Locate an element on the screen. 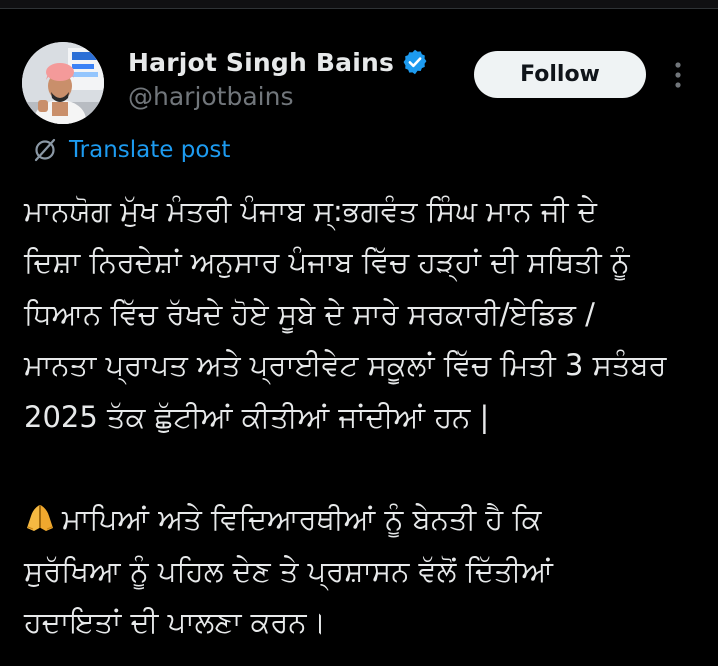 This screenshot has width=718, height=666. post-line: 2025 ਤੱਕ ਛੁੱਟੀਆਂ ਕੀਤੀਆਂ ਜਾਂਦੀਆਂ ਹਨ | is located at coordinates (257, 416).